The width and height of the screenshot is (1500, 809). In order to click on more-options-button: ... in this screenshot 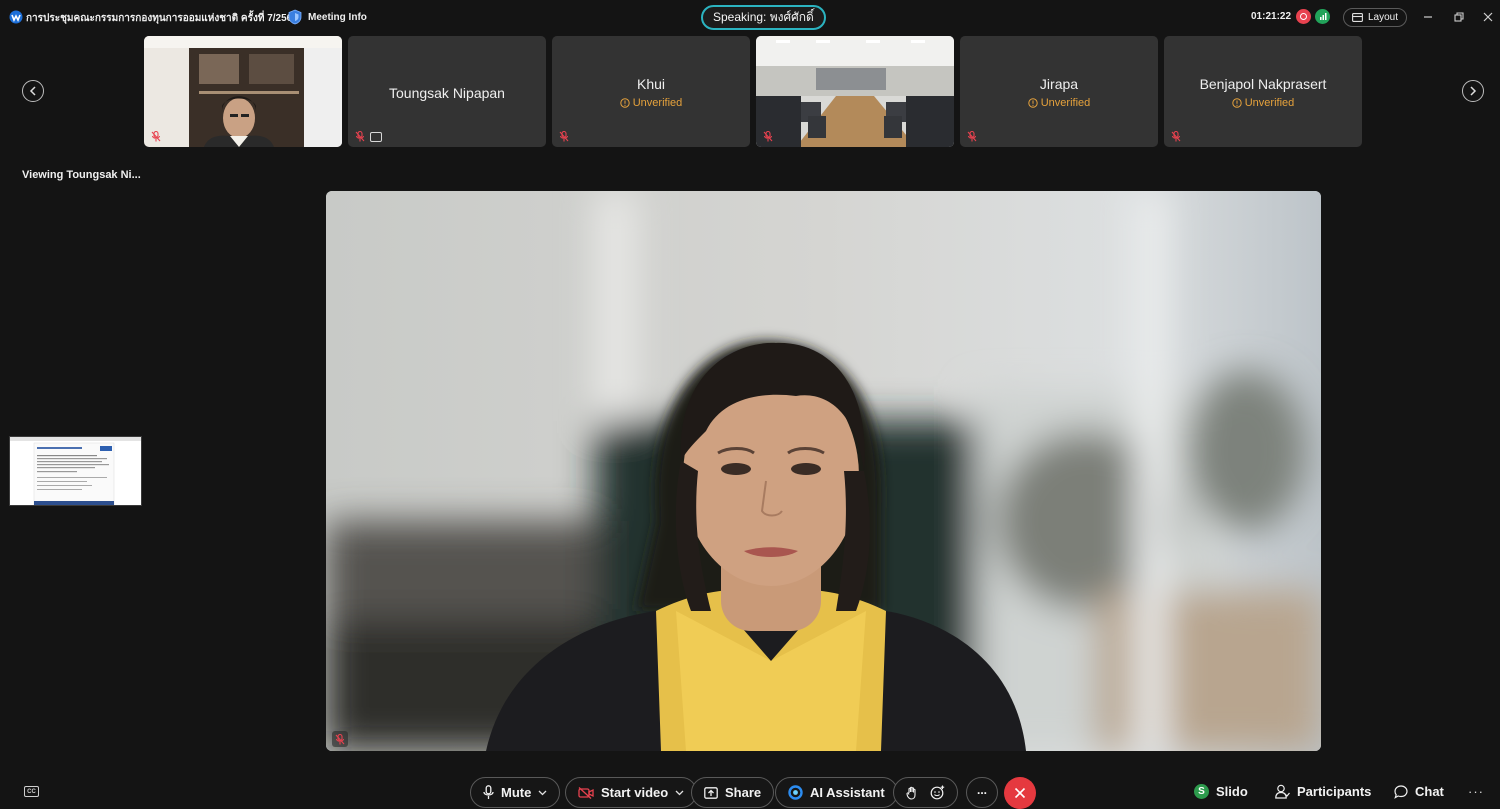, I will do `click(982, 792)`.